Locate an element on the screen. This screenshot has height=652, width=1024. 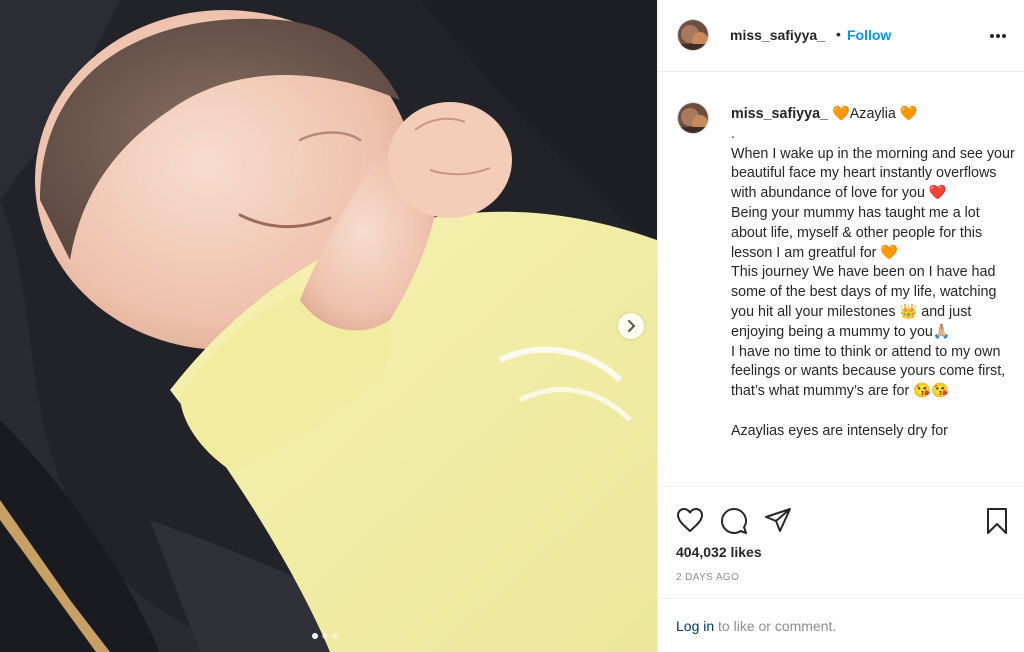
carousel-indicator is located at coordinates (325, 636).